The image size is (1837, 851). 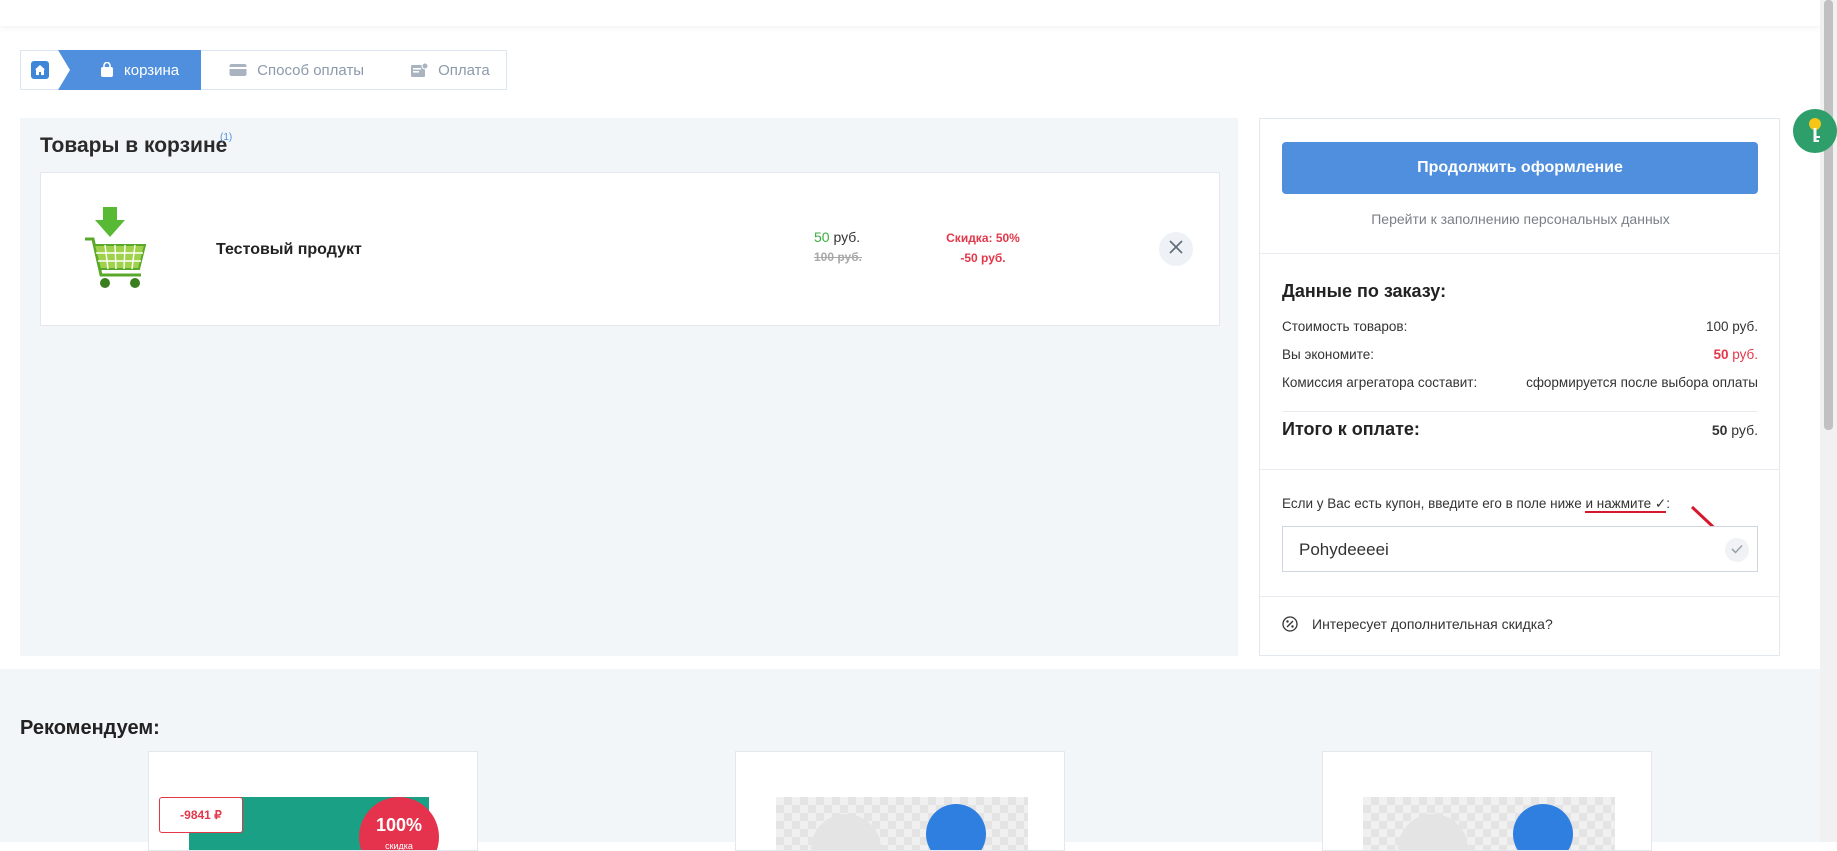 What do you see at coordinates (1380, 382) in the screenshot?
I see `row-label: Комиссия агрегатора составит:` at bounding box center [1380, 382].